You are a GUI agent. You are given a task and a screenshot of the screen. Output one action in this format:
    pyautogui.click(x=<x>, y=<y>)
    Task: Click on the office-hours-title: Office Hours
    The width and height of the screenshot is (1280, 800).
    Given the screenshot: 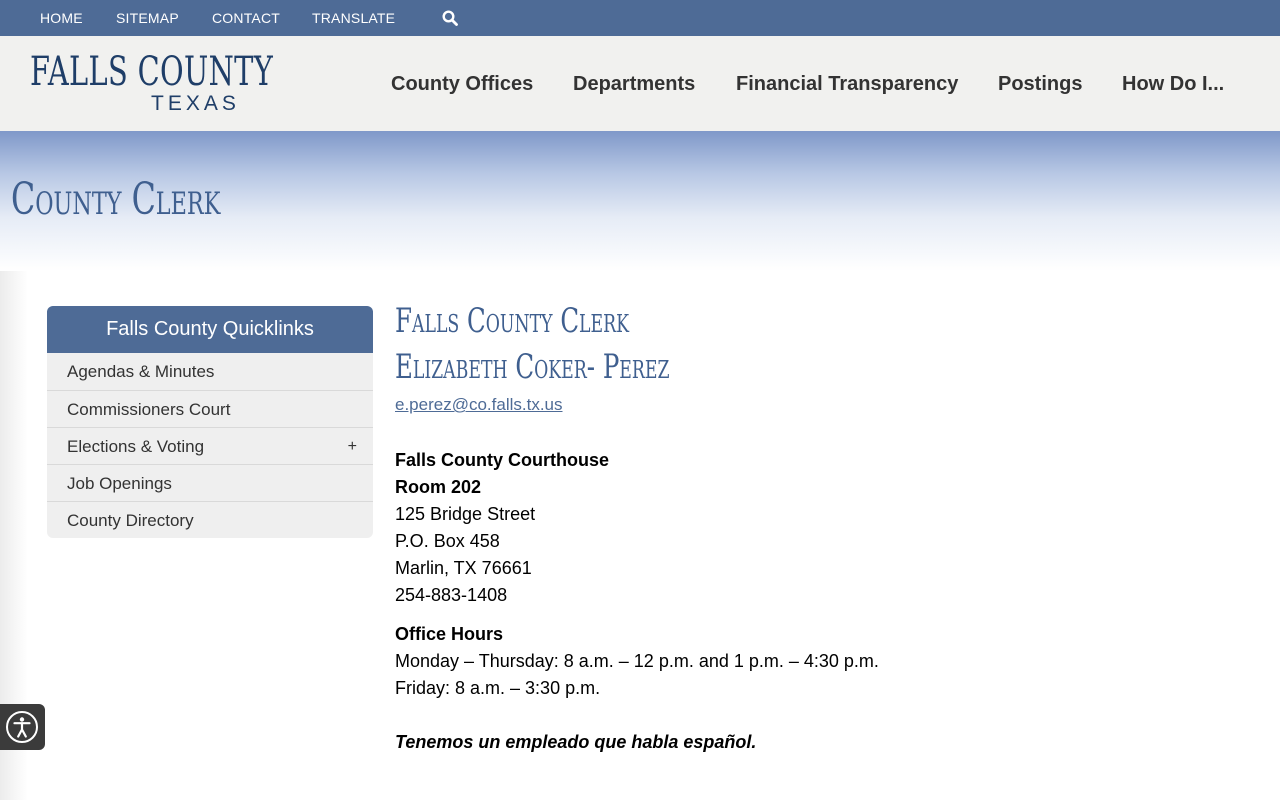 What is the action you would take?
    pyautogui.click(x=449, y=634)
    